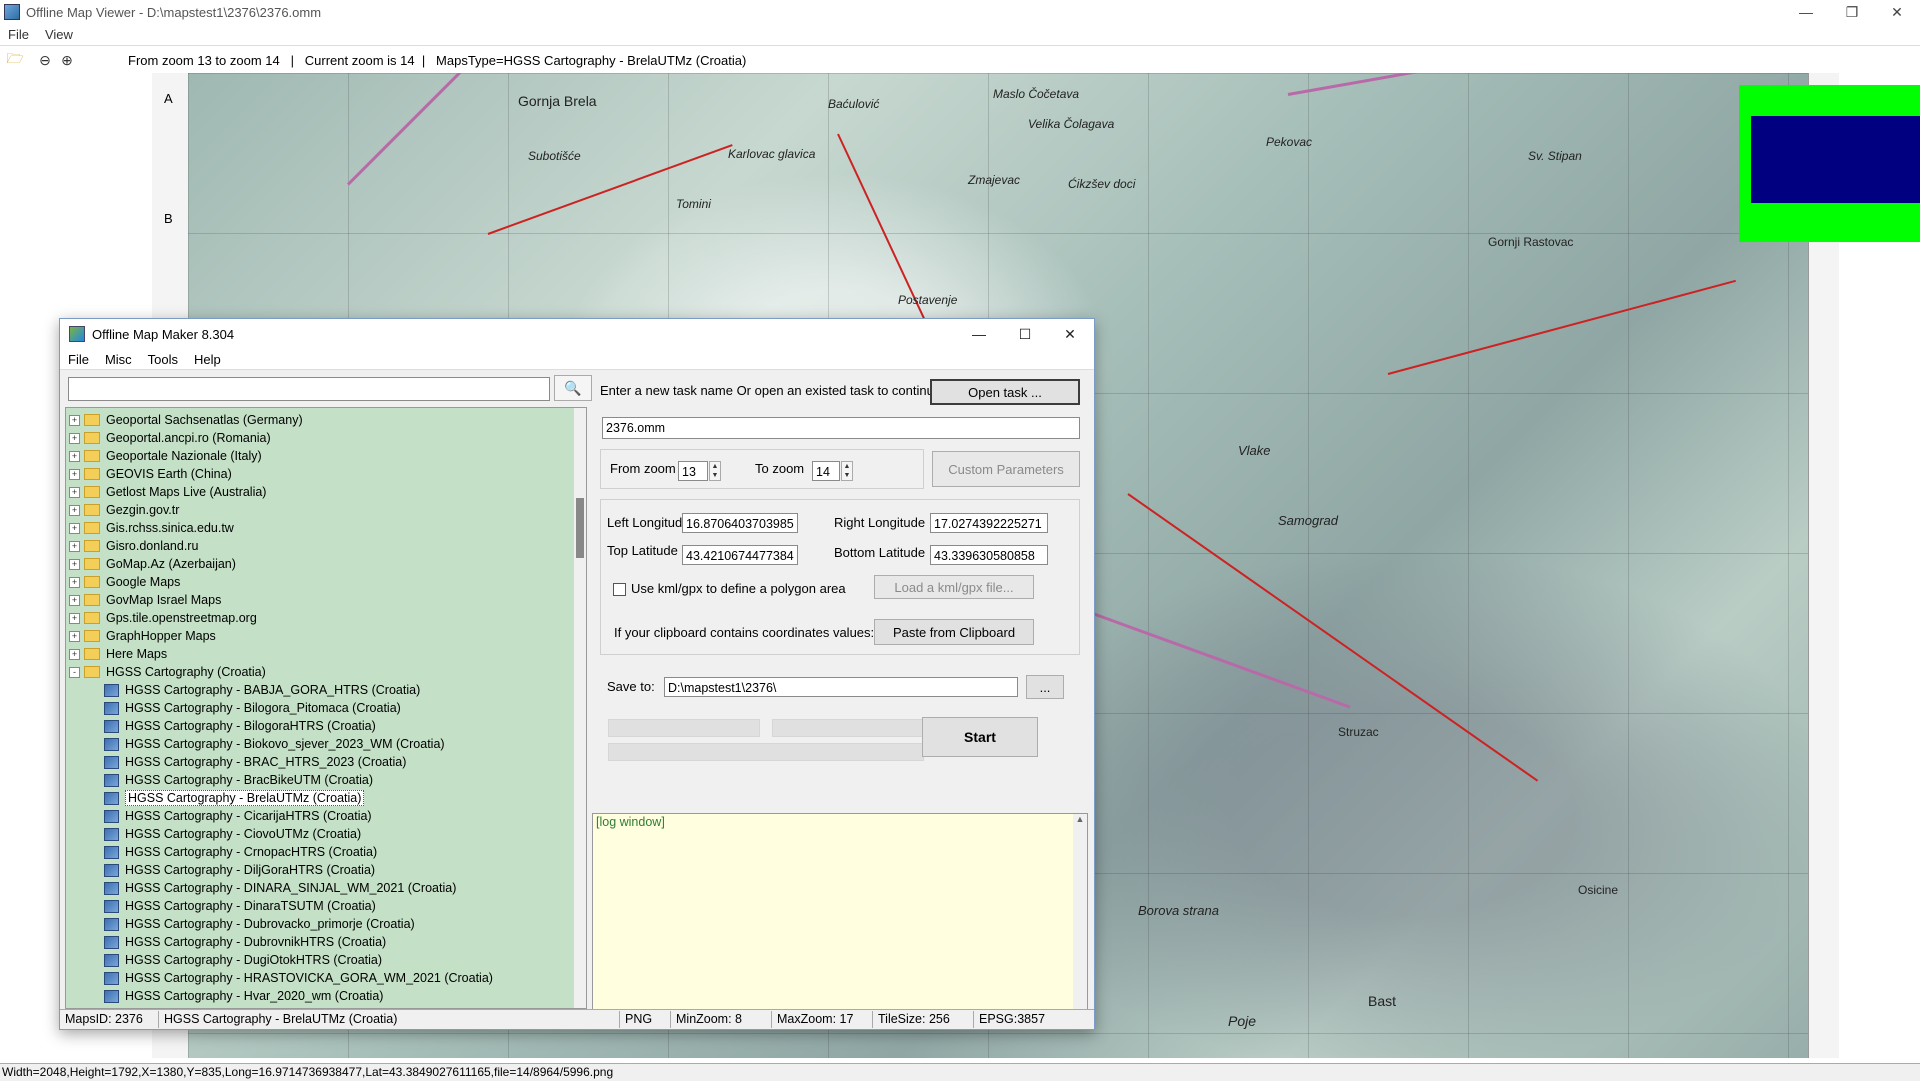 The image size is (1920, 1081). What do you see at coordinates (619, 589) in the screenshot?
I see `use-kml-checkbox` at bounding box center [619, 589].